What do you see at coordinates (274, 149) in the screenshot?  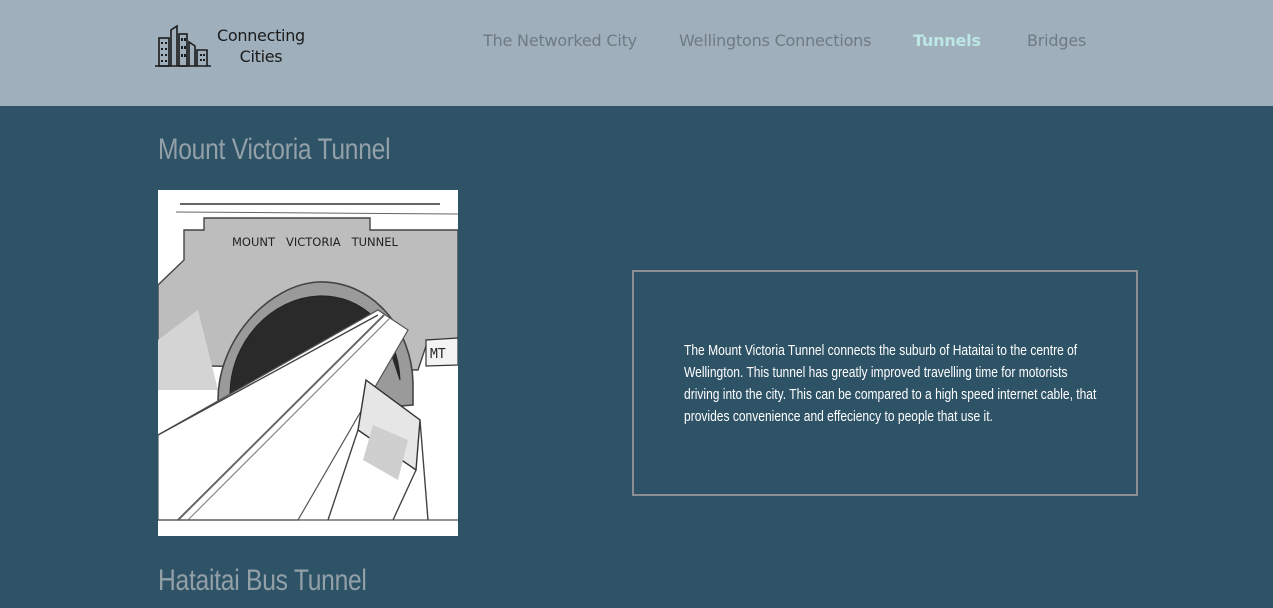 I see `section-title-mount-victoria: Mount Victoria Tunnel` at bounding box center [274, 149].